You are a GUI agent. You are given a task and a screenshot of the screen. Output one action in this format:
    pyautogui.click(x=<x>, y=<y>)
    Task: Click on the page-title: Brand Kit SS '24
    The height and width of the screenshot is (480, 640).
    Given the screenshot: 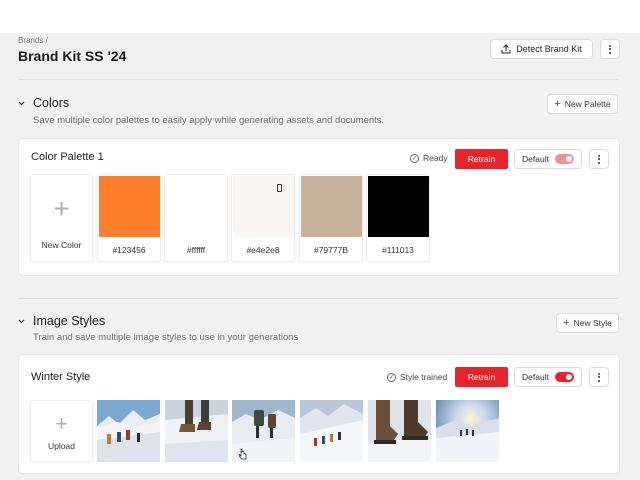 What is the action you would take?
    pyautogui.click(x=72, y=56)
    